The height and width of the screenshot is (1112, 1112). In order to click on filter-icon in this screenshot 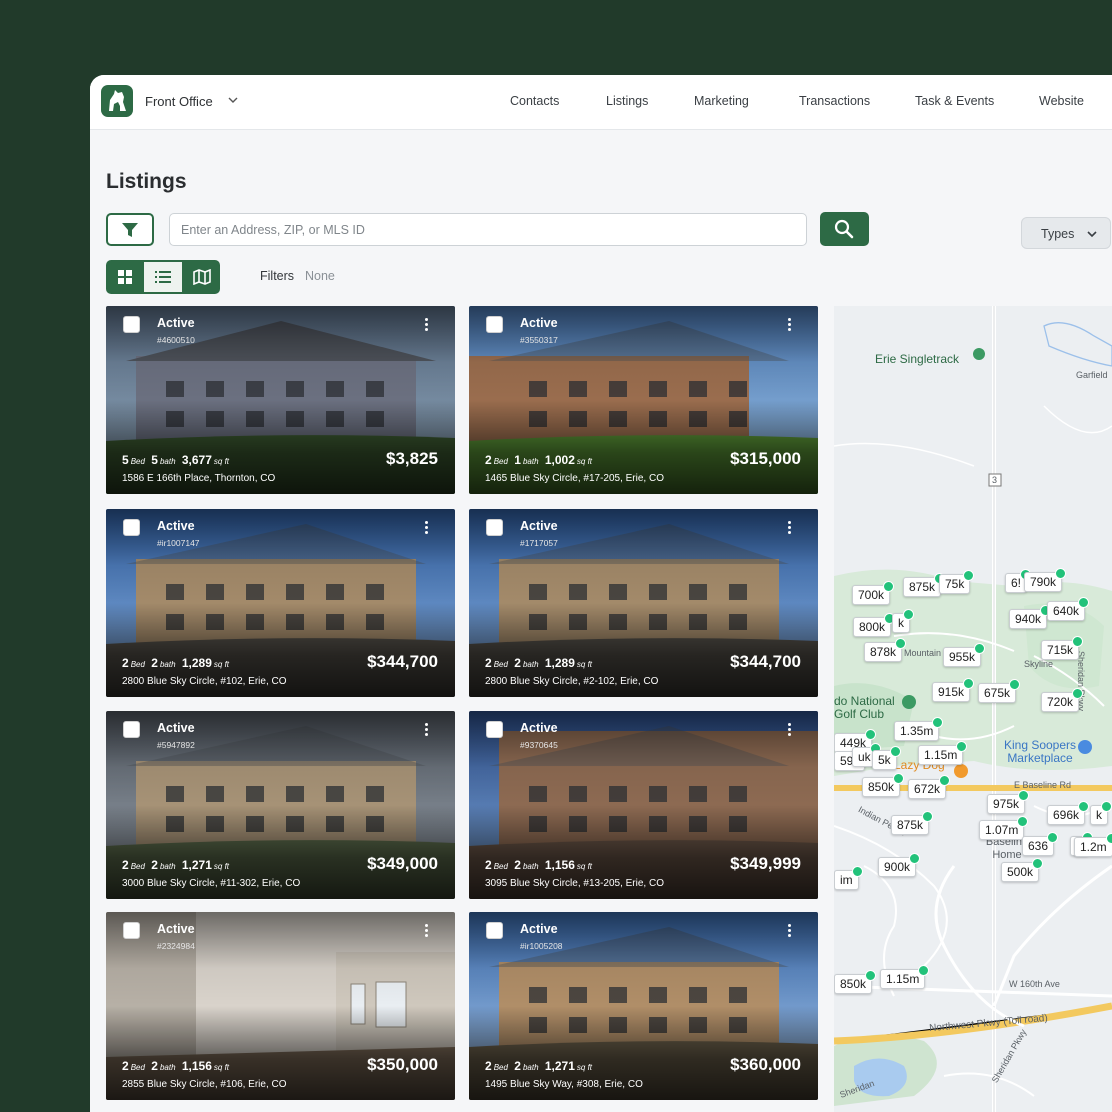, I will do `click(130, 230)`.